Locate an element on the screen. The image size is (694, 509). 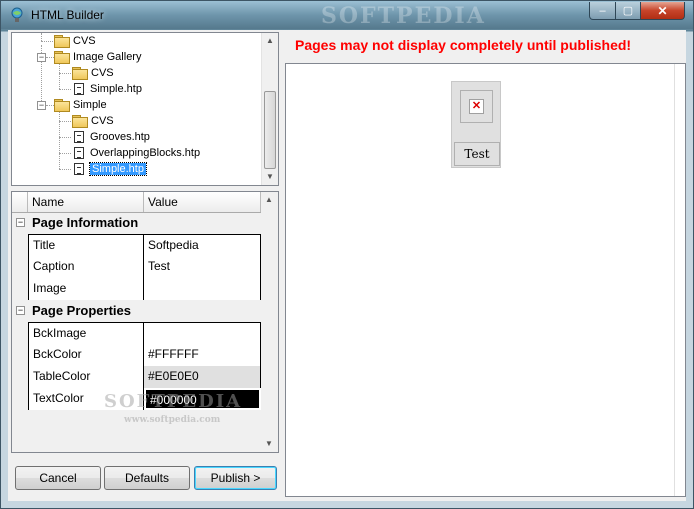
maximize-icon: ▢ is located at coordinates (628, 11).